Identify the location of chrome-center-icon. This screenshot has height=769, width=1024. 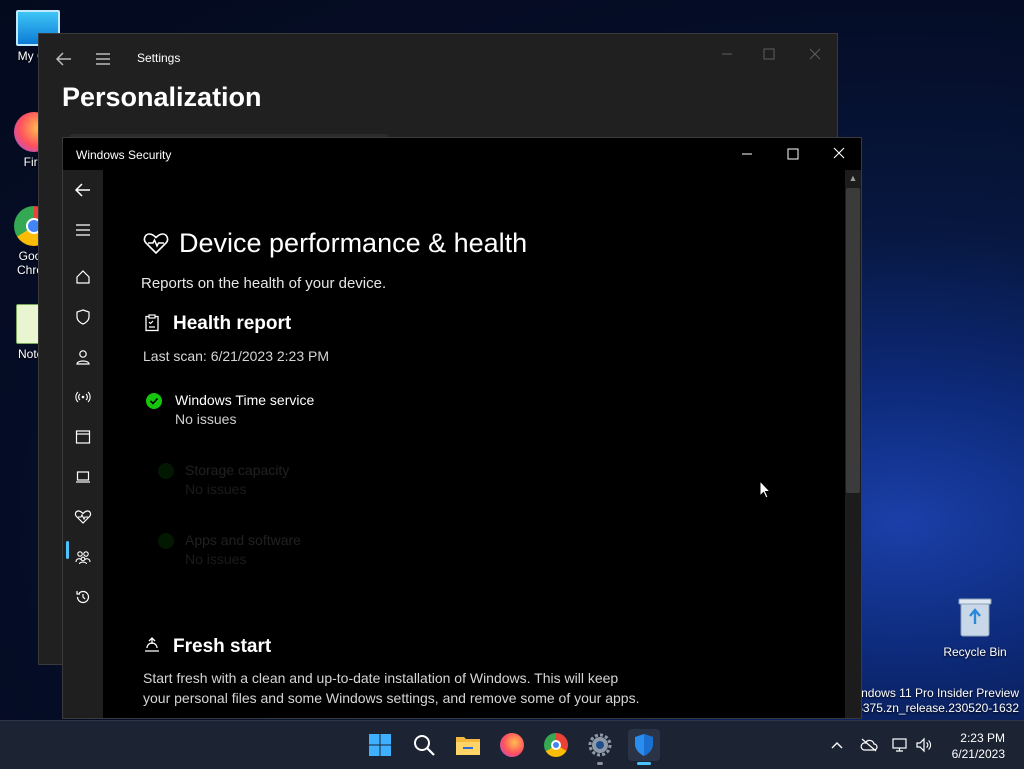
(556, 745).